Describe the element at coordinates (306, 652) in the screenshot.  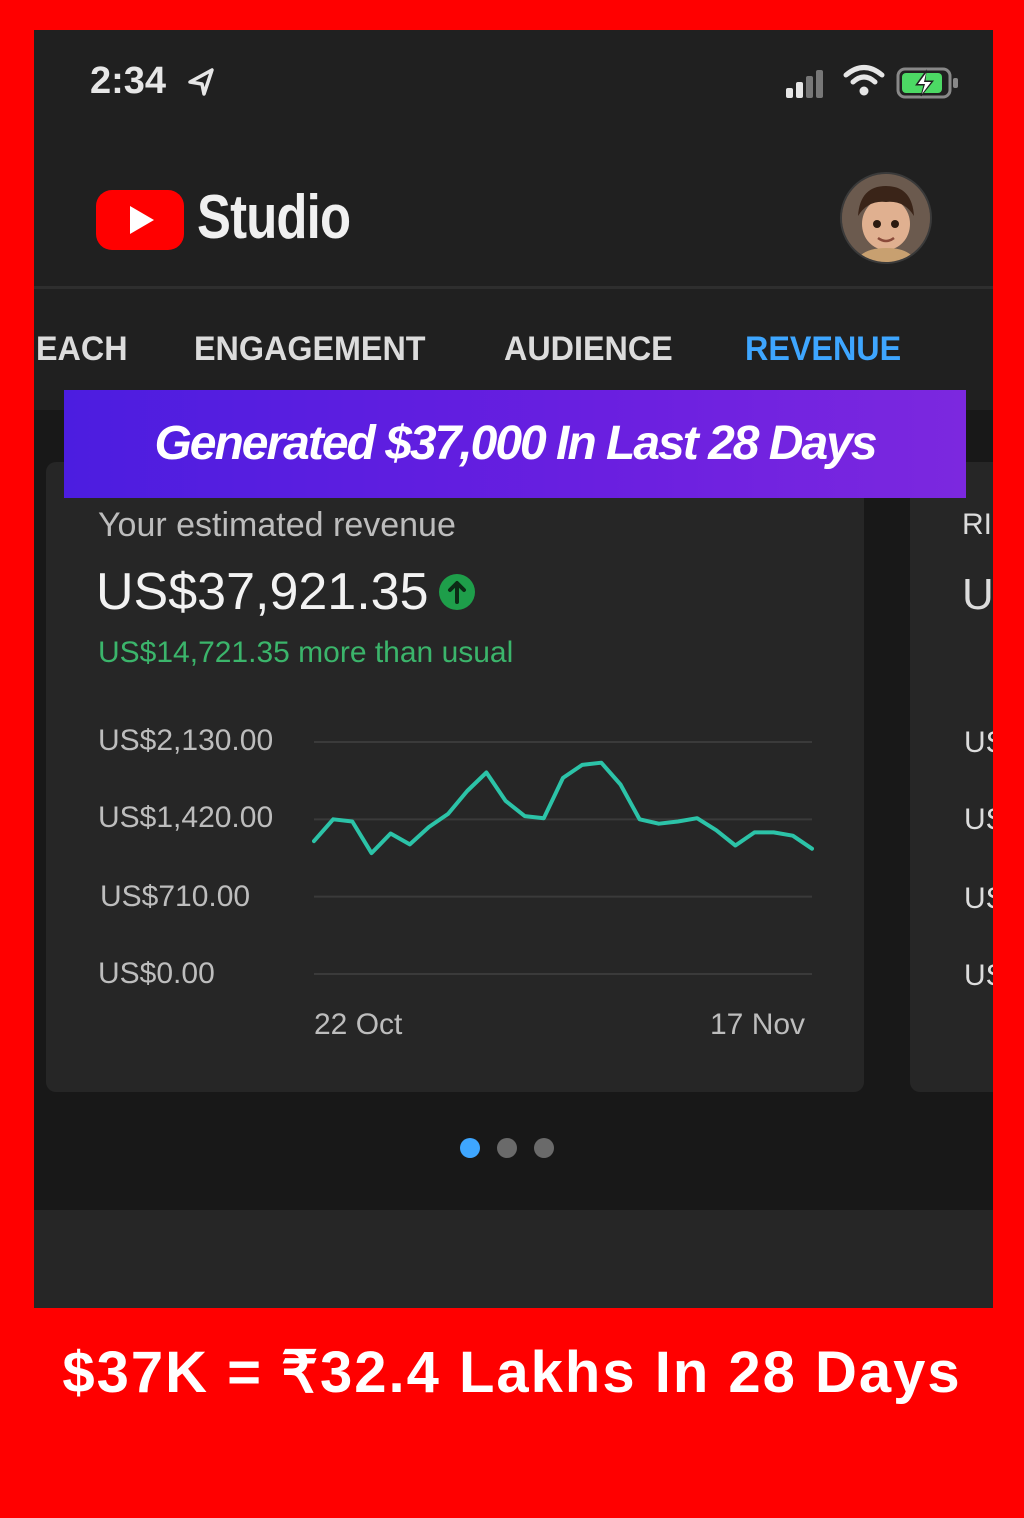
I see `revenue-delta: US$14,721.35 more than usual` at that location.